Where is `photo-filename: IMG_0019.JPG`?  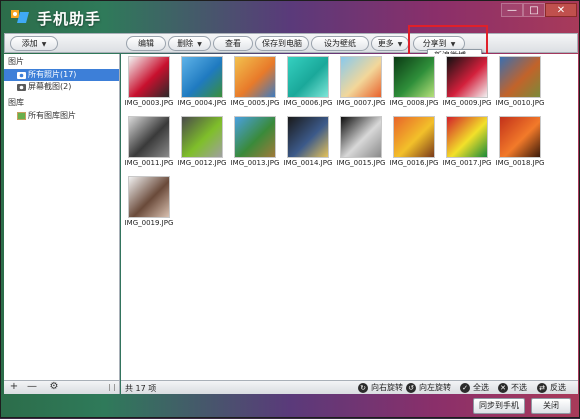 photo-filename: IMG_0019.JPG is located at coordinates (149, 223).